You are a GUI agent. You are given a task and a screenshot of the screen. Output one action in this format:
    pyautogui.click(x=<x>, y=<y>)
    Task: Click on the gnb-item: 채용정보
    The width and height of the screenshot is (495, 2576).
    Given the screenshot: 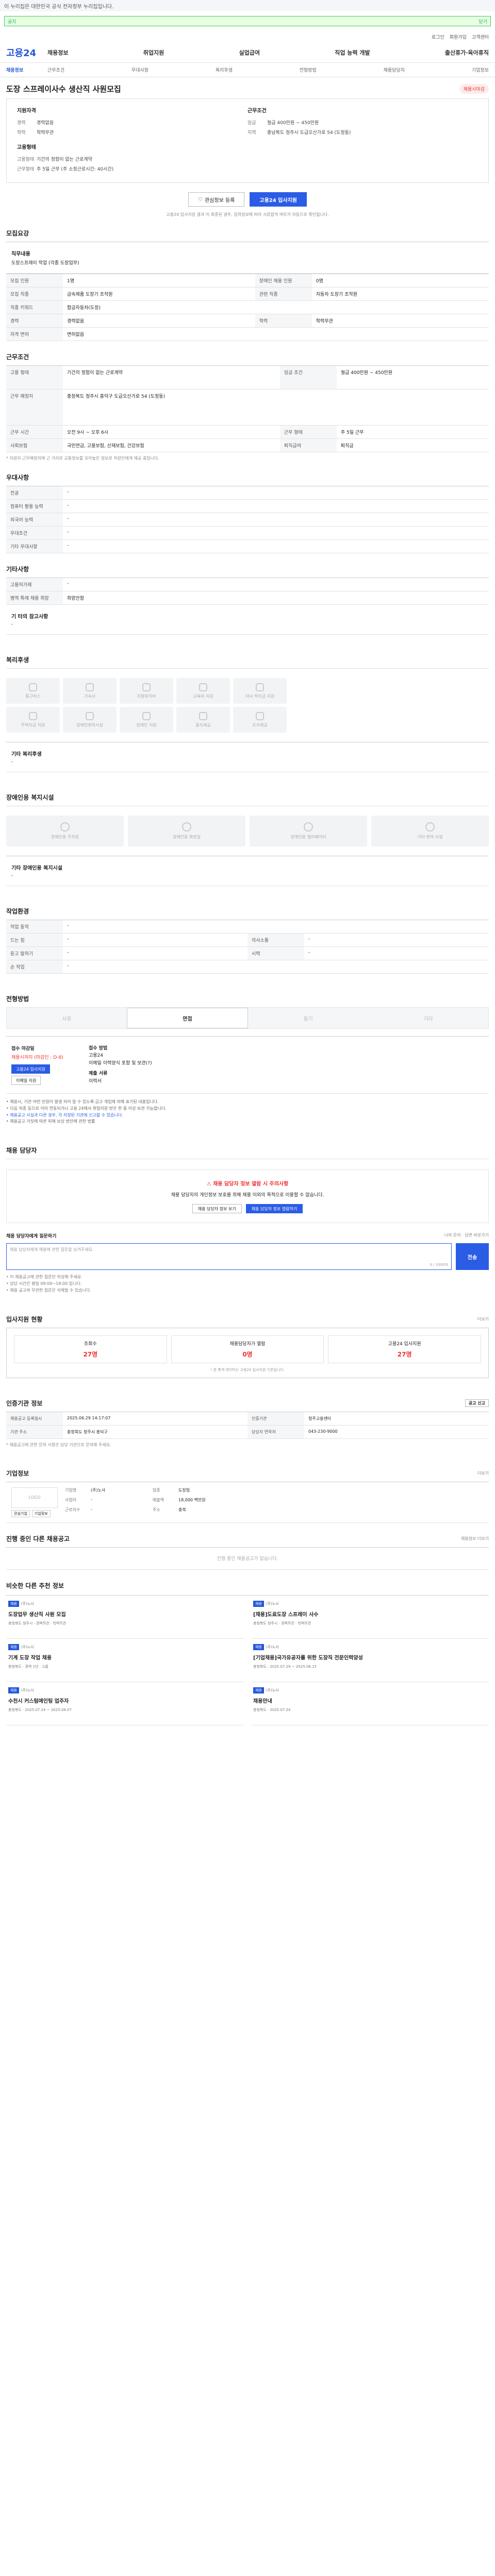 What is the action you would take?
    pyautogui.click(x=57, y=52)
    